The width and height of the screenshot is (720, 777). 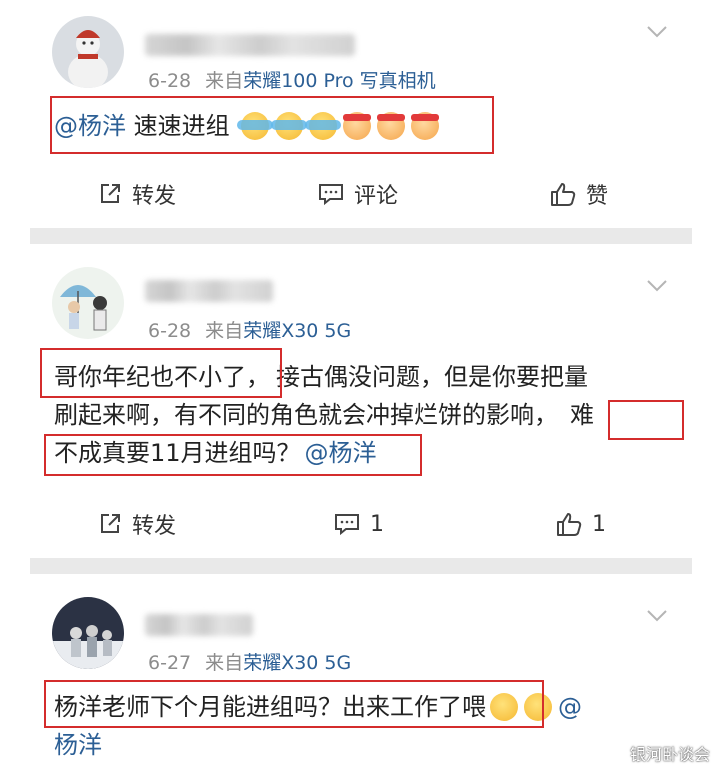 What do you see at coordinates (270, 707) in the screenshot?
I see `post-text-line: 杨洋老师下个月能进组吗？出来工作了喂` at bounding box center [270, 707].